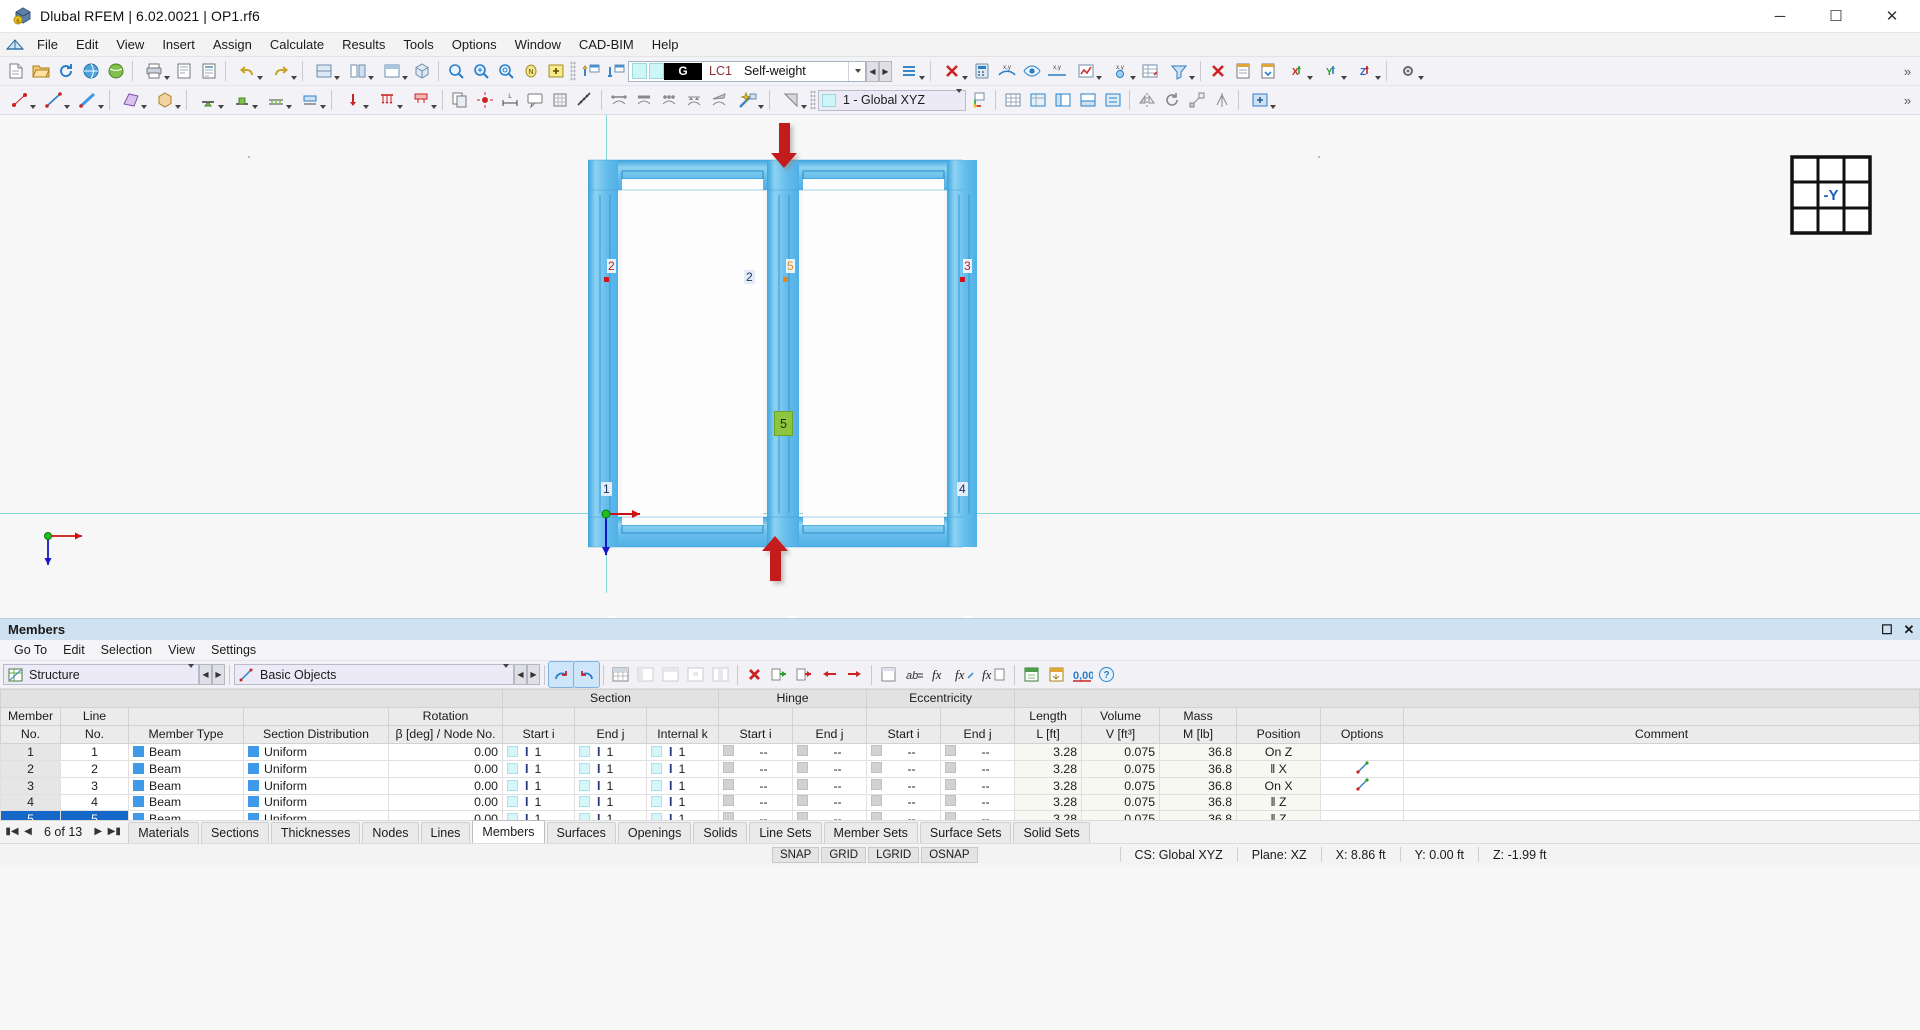 The height and width of the screenshot is (1030, 1920). I want to click on panel-toggle-icon, so click(1087, 100).